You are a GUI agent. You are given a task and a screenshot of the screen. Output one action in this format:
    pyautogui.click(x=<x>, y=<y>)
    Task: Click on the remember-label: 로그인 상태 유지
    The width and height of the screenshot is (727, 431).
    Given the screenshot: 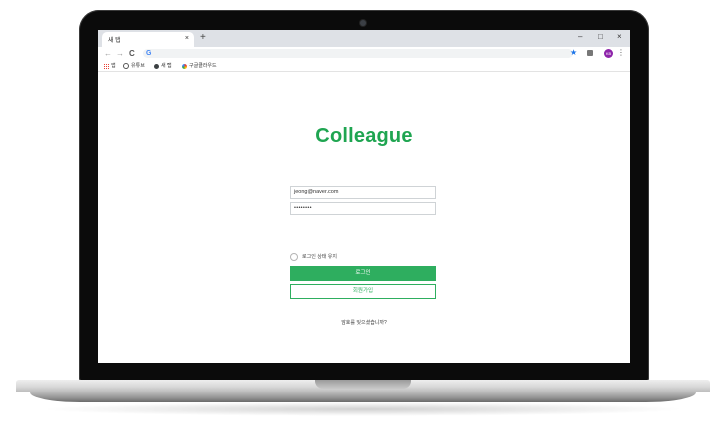 What is the action you would take?
    pyautogui.click(x=319, y=257)
    